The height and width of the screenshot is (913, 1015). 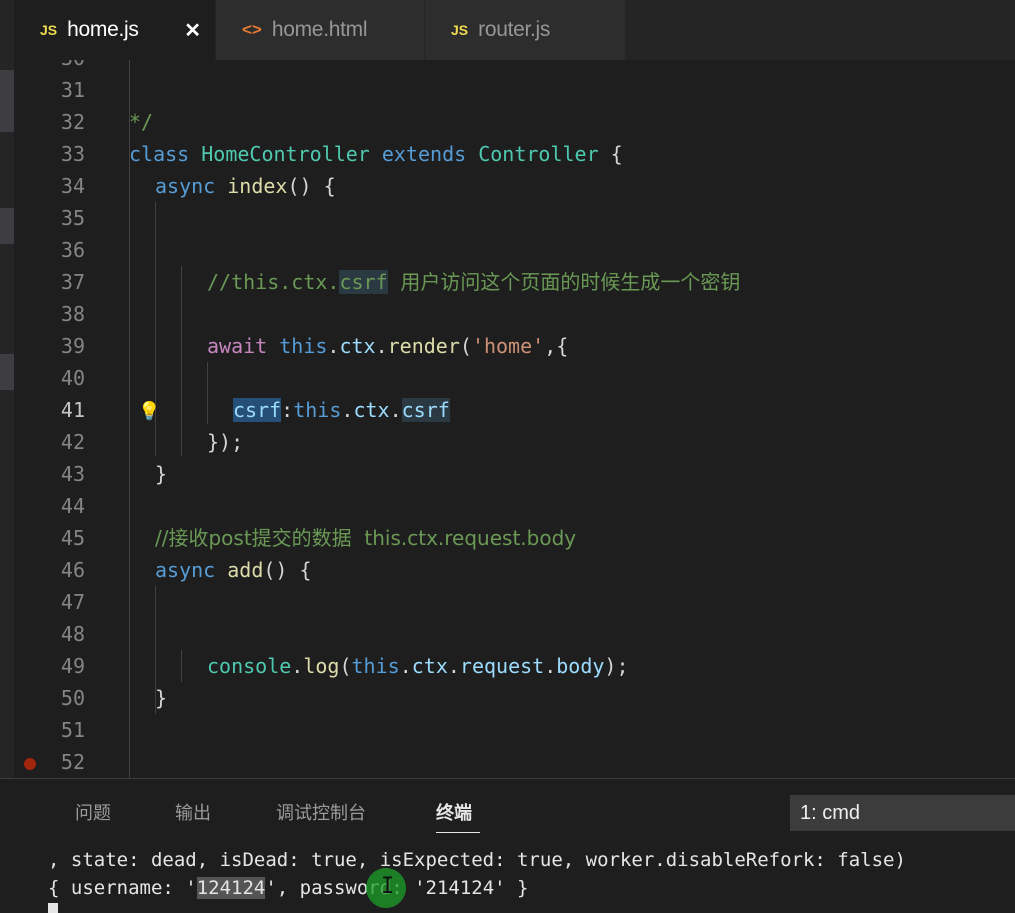 What do you see at coordinates (7, 30) in the screenshot?
I see `tab-bar-left-strip` at bounding box center [7, 30].